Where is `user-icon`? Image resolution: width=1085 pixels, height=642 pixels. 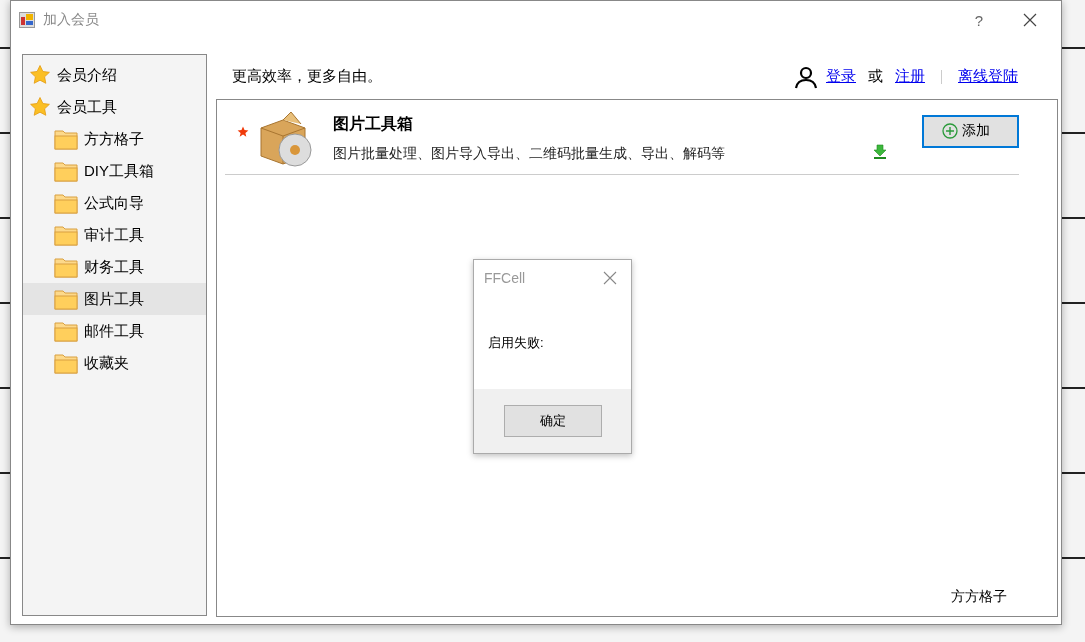 user-icon is located at coordinates (806, 76).